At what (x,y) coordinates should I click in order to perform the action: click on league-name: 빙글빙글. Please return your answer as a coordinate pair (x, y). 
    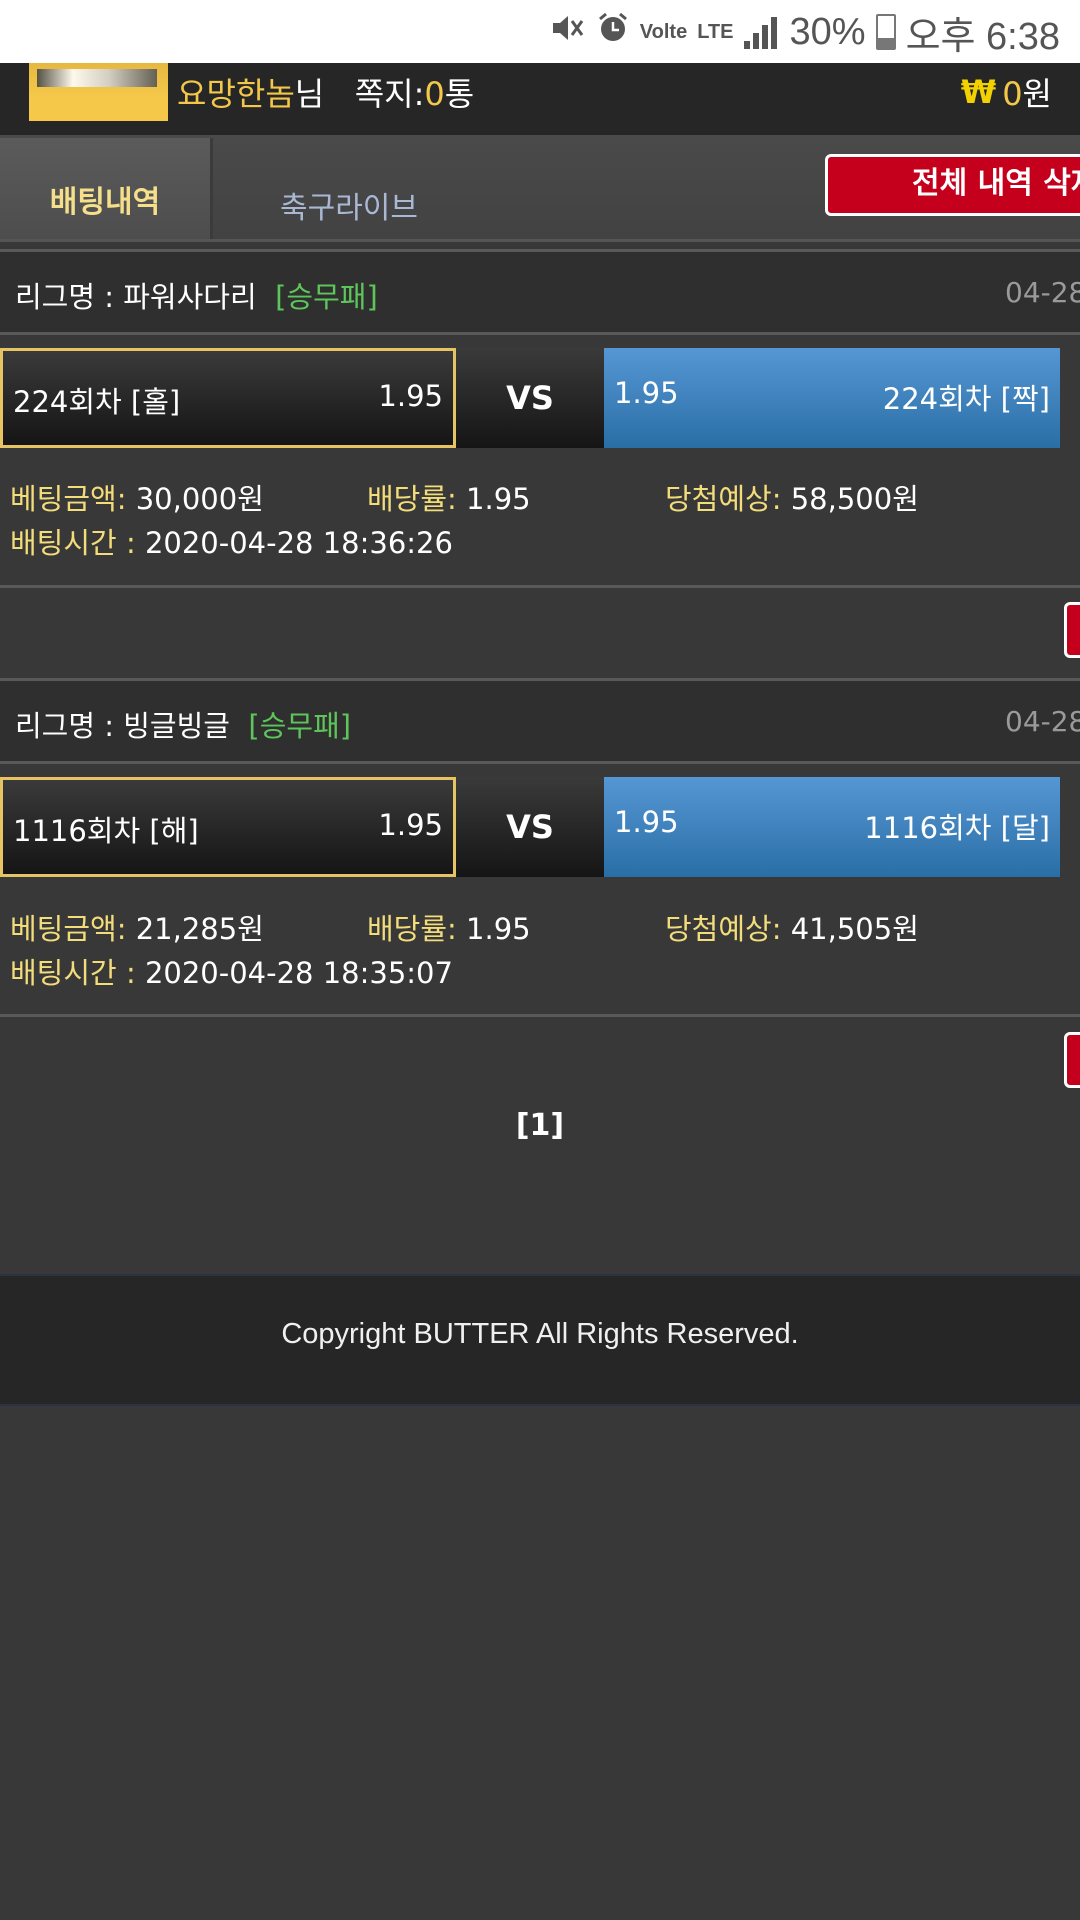
    Looking at the image, I should click on (176, 726).